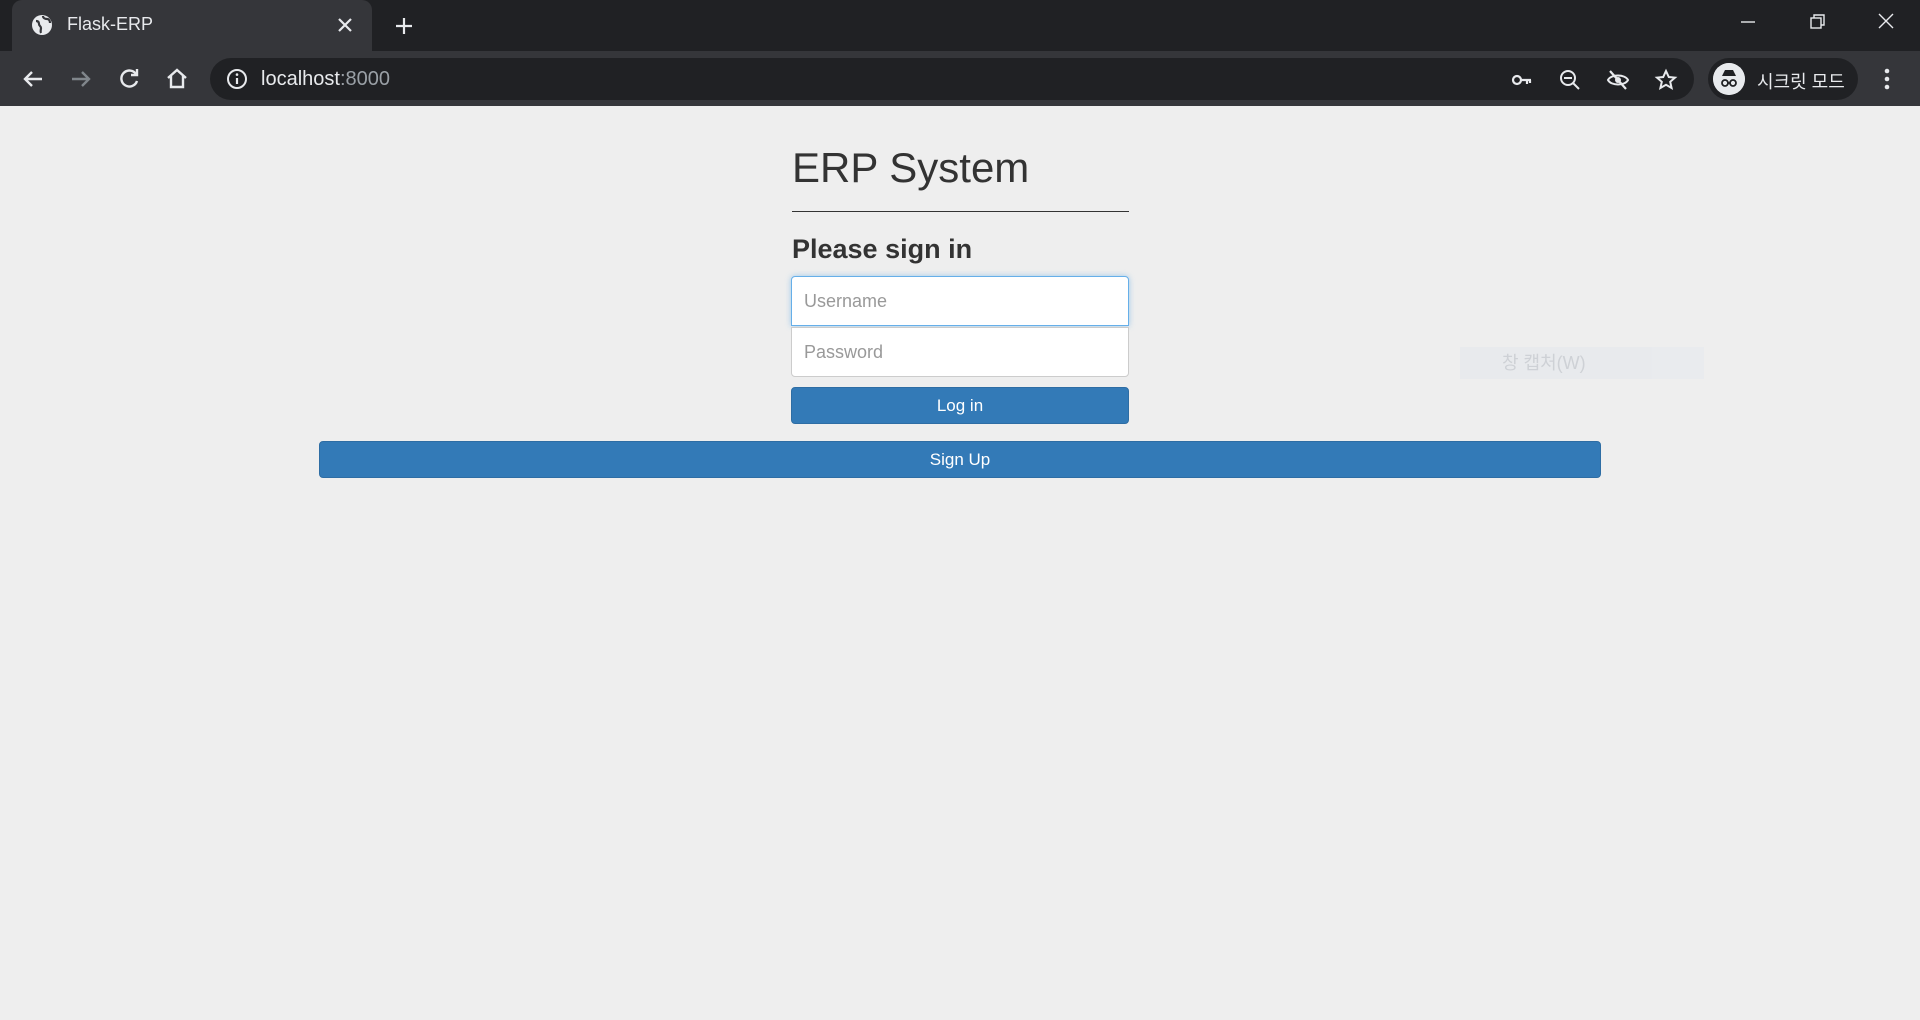 The width and height of the screenshot is (1920, 1020). What do you see at coordinates (237, 79) in the screenshot?
I see `info-icon` at bounding box center [237, 79].